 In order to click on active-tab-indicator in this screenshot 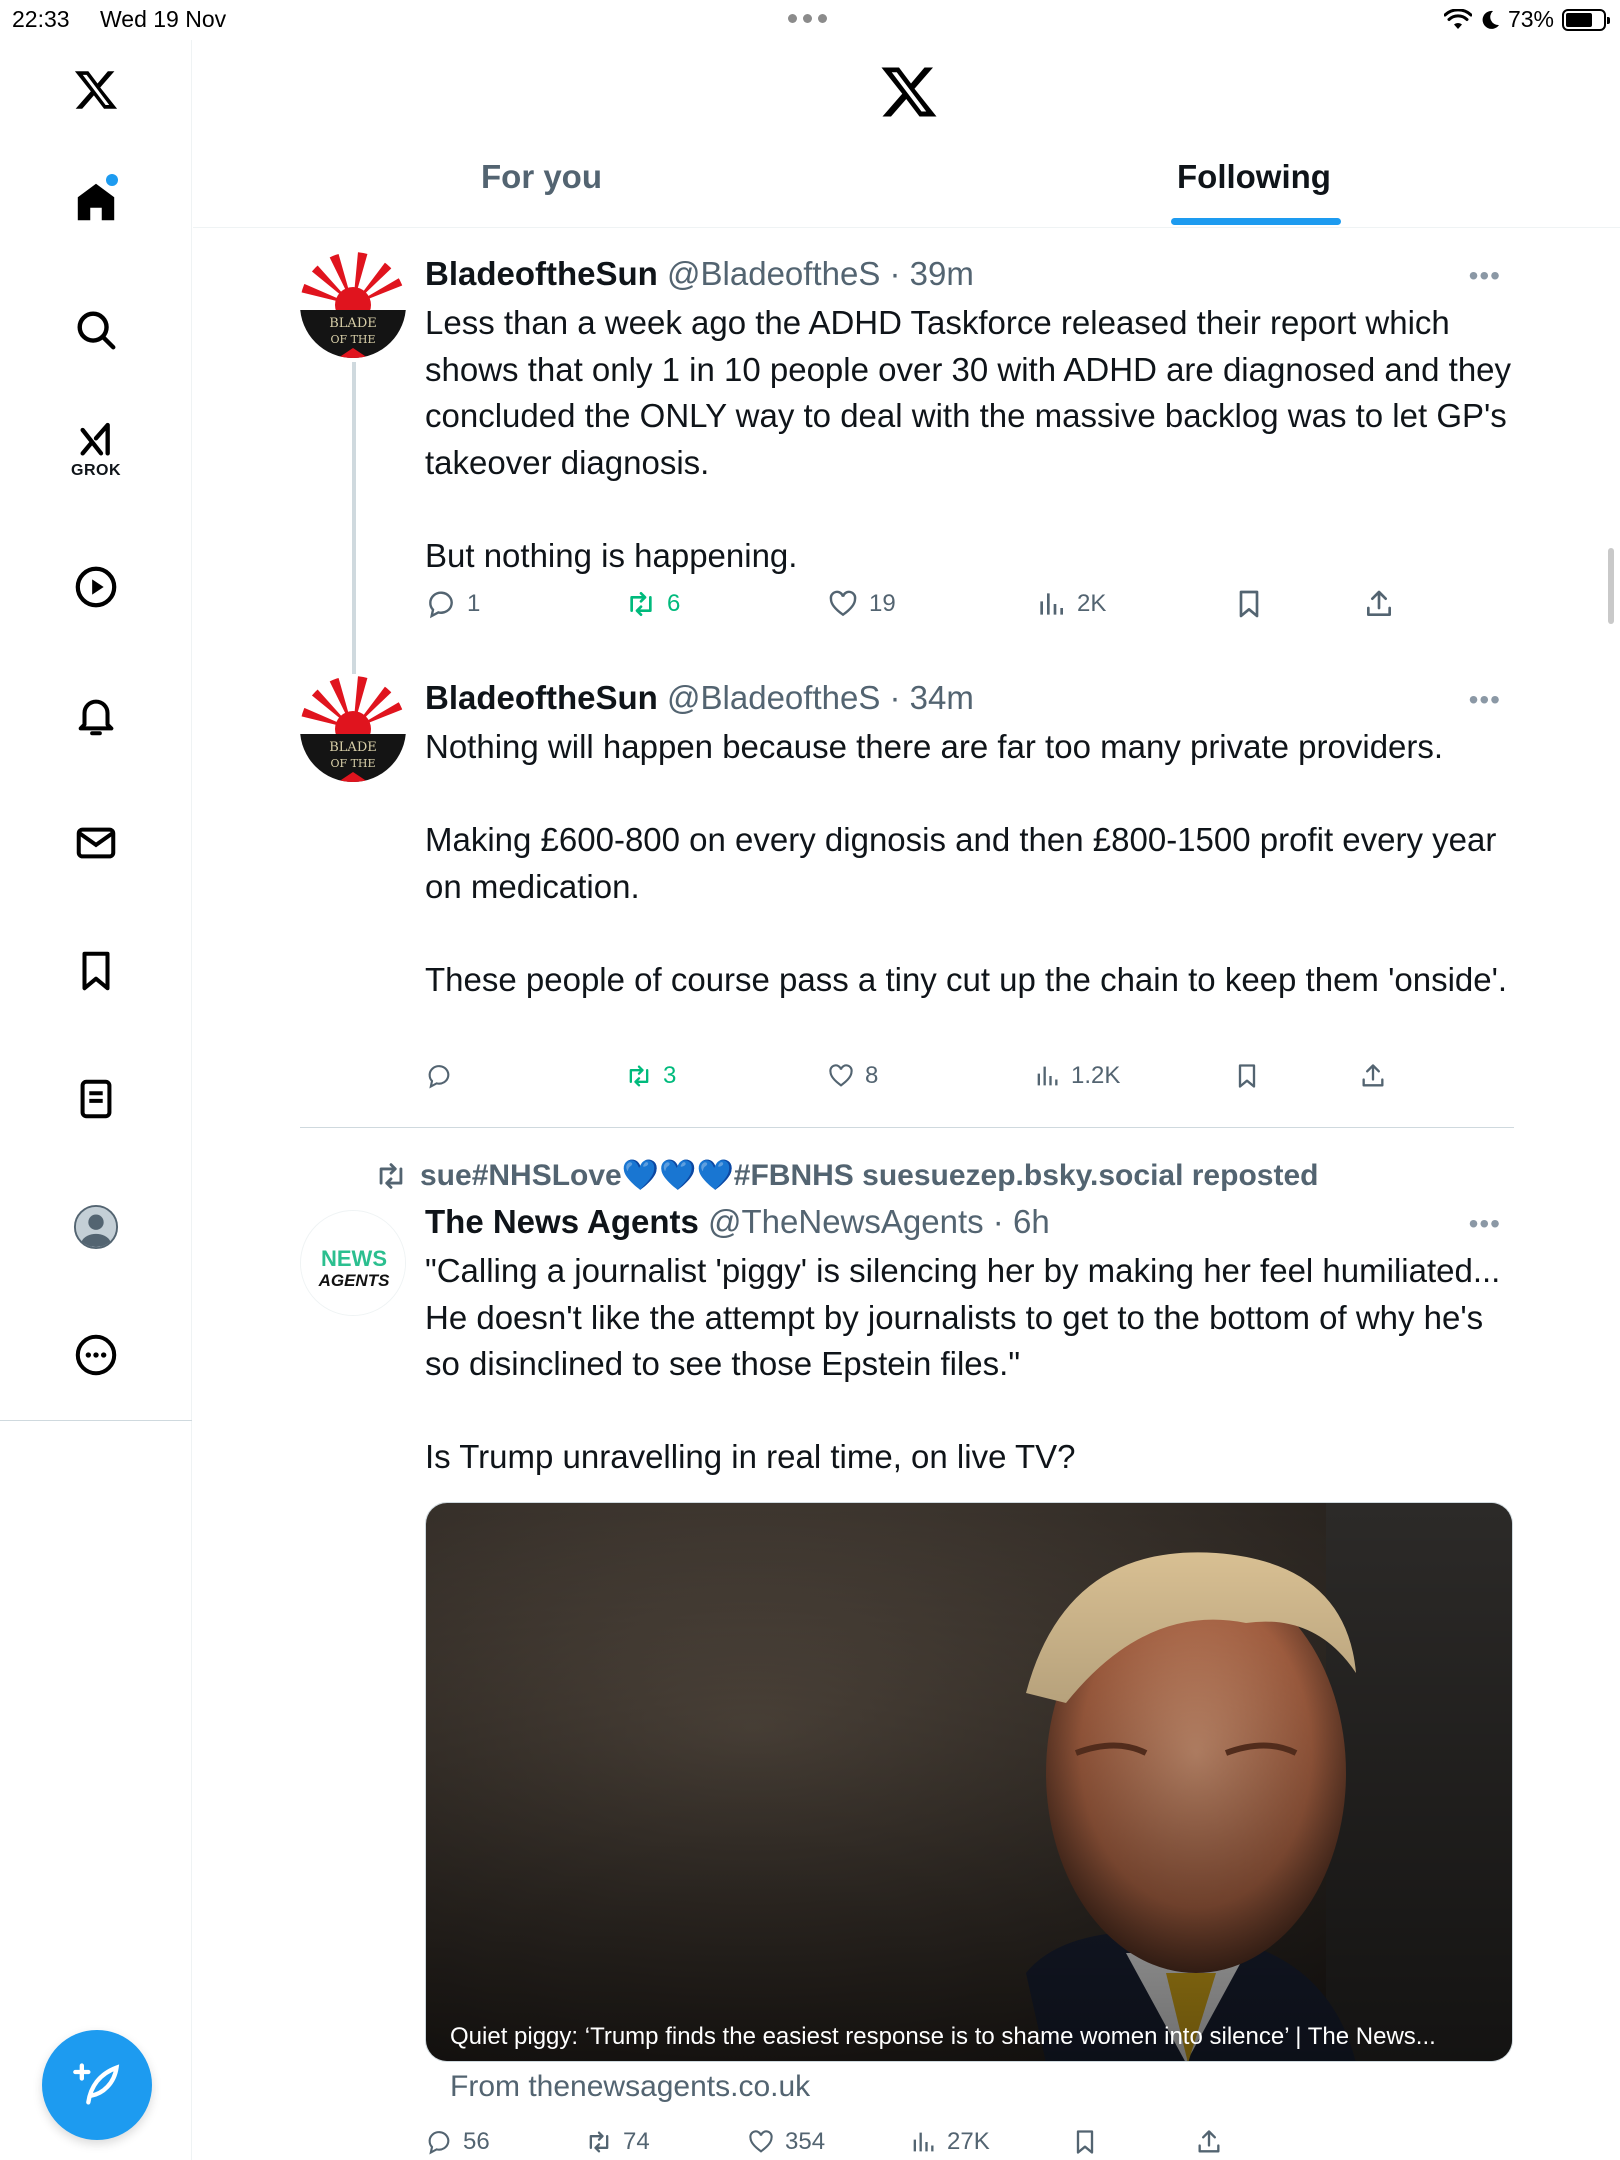, I will do `click(1256, 221)`.